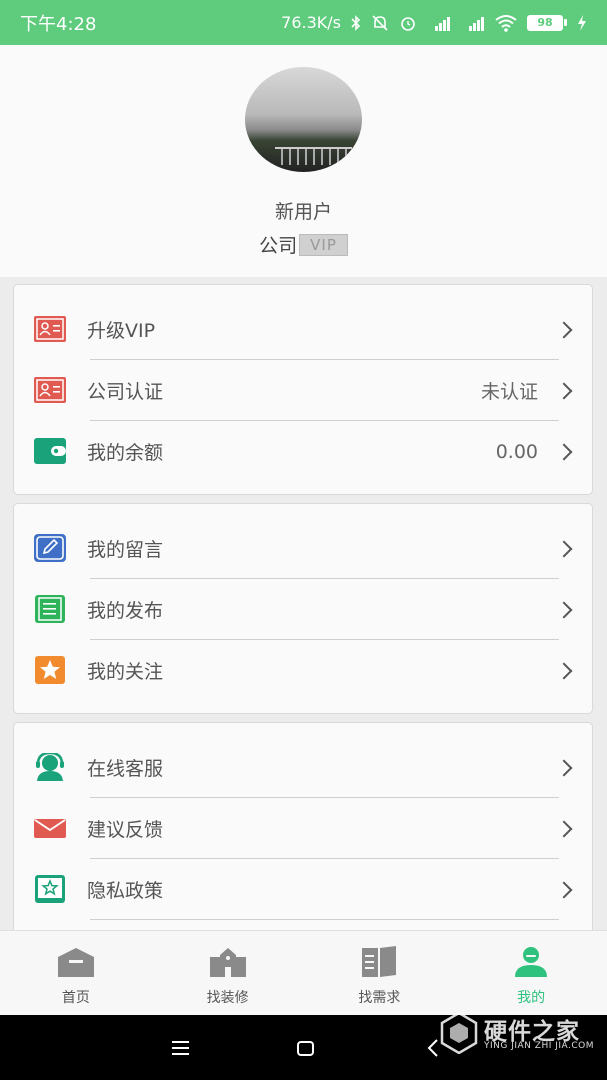  What do you see at coordinates (434, 22) in the screenshot?
I see `status-icons: 76.3K/s 98` at bounding box center [434, 22].